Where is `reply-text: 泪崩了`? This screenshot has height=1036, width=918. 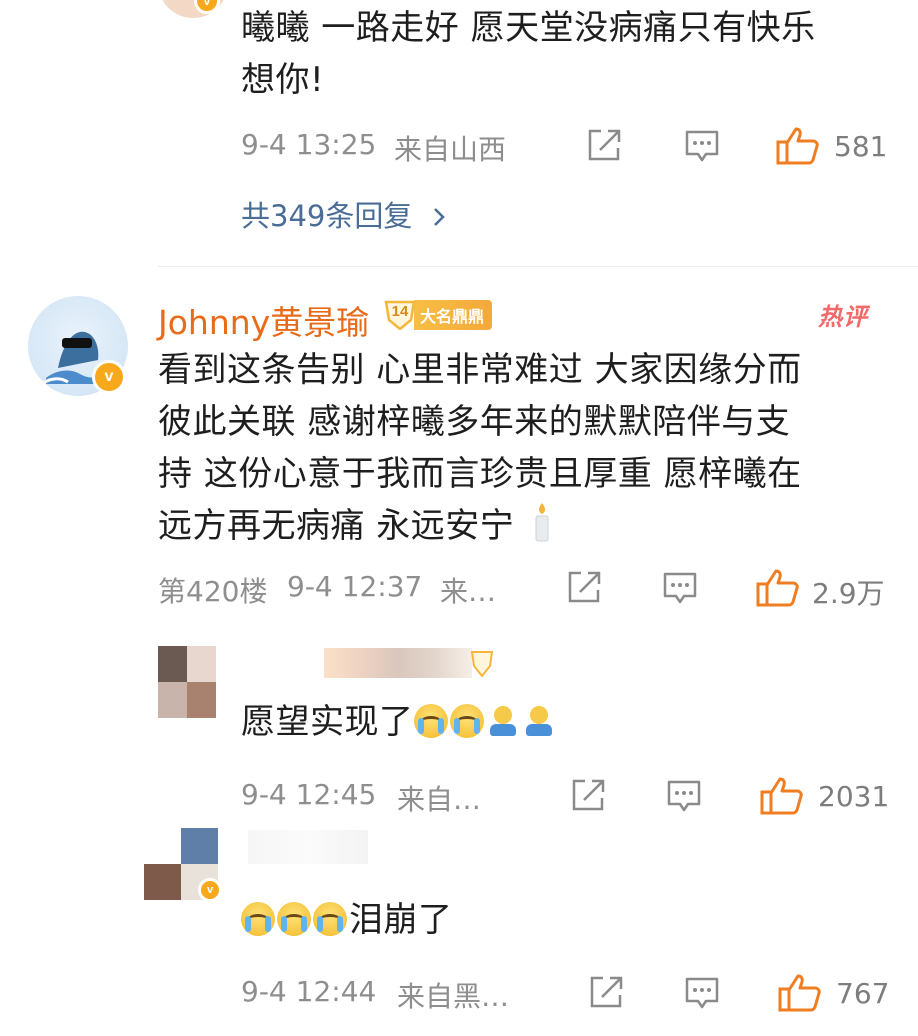 reply-text: 泪崩了 is located at coordinates (347, 920).